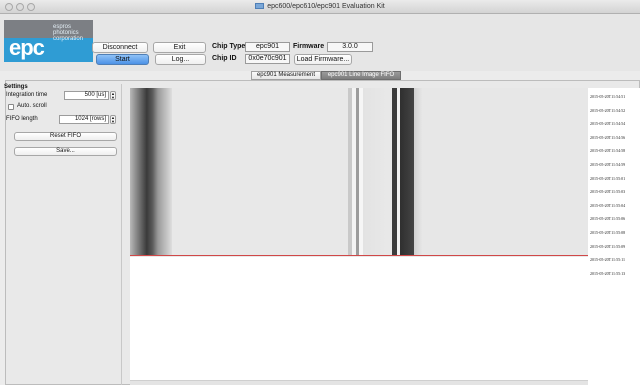 Image resolution: width=640 pixels, height=385 pixels. What do you see at coordinates (224, 58) in the screenshot?
I see `chip-id-label: Chip ID` at bounding box center [224, 58].